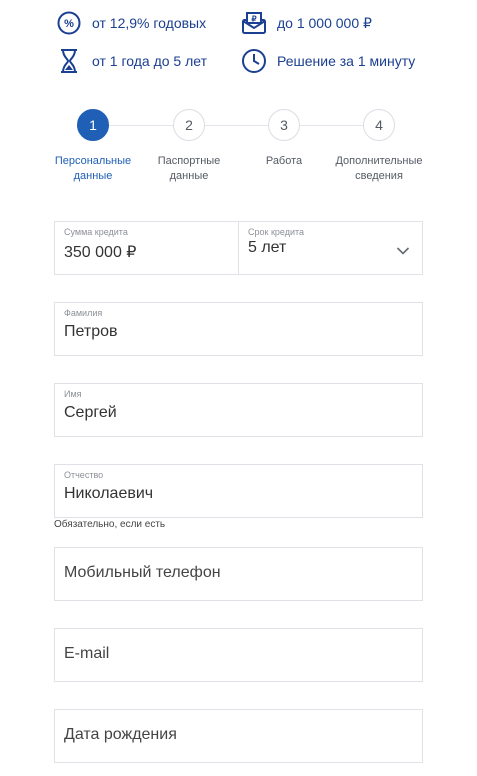 The height and width of the screenshot is (776, 477). Describe the element at coordinates (189, 168) in the screenshot. I see `step-2-label: Паспортные данные` at that location.